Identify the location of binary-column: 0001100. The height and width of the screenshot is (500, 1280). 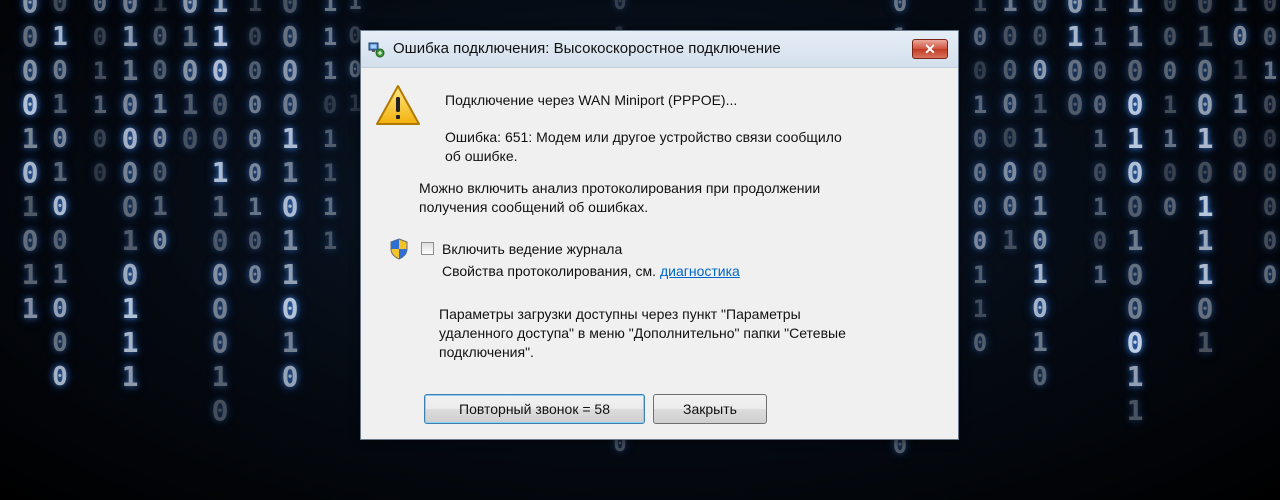
(1170, 110).